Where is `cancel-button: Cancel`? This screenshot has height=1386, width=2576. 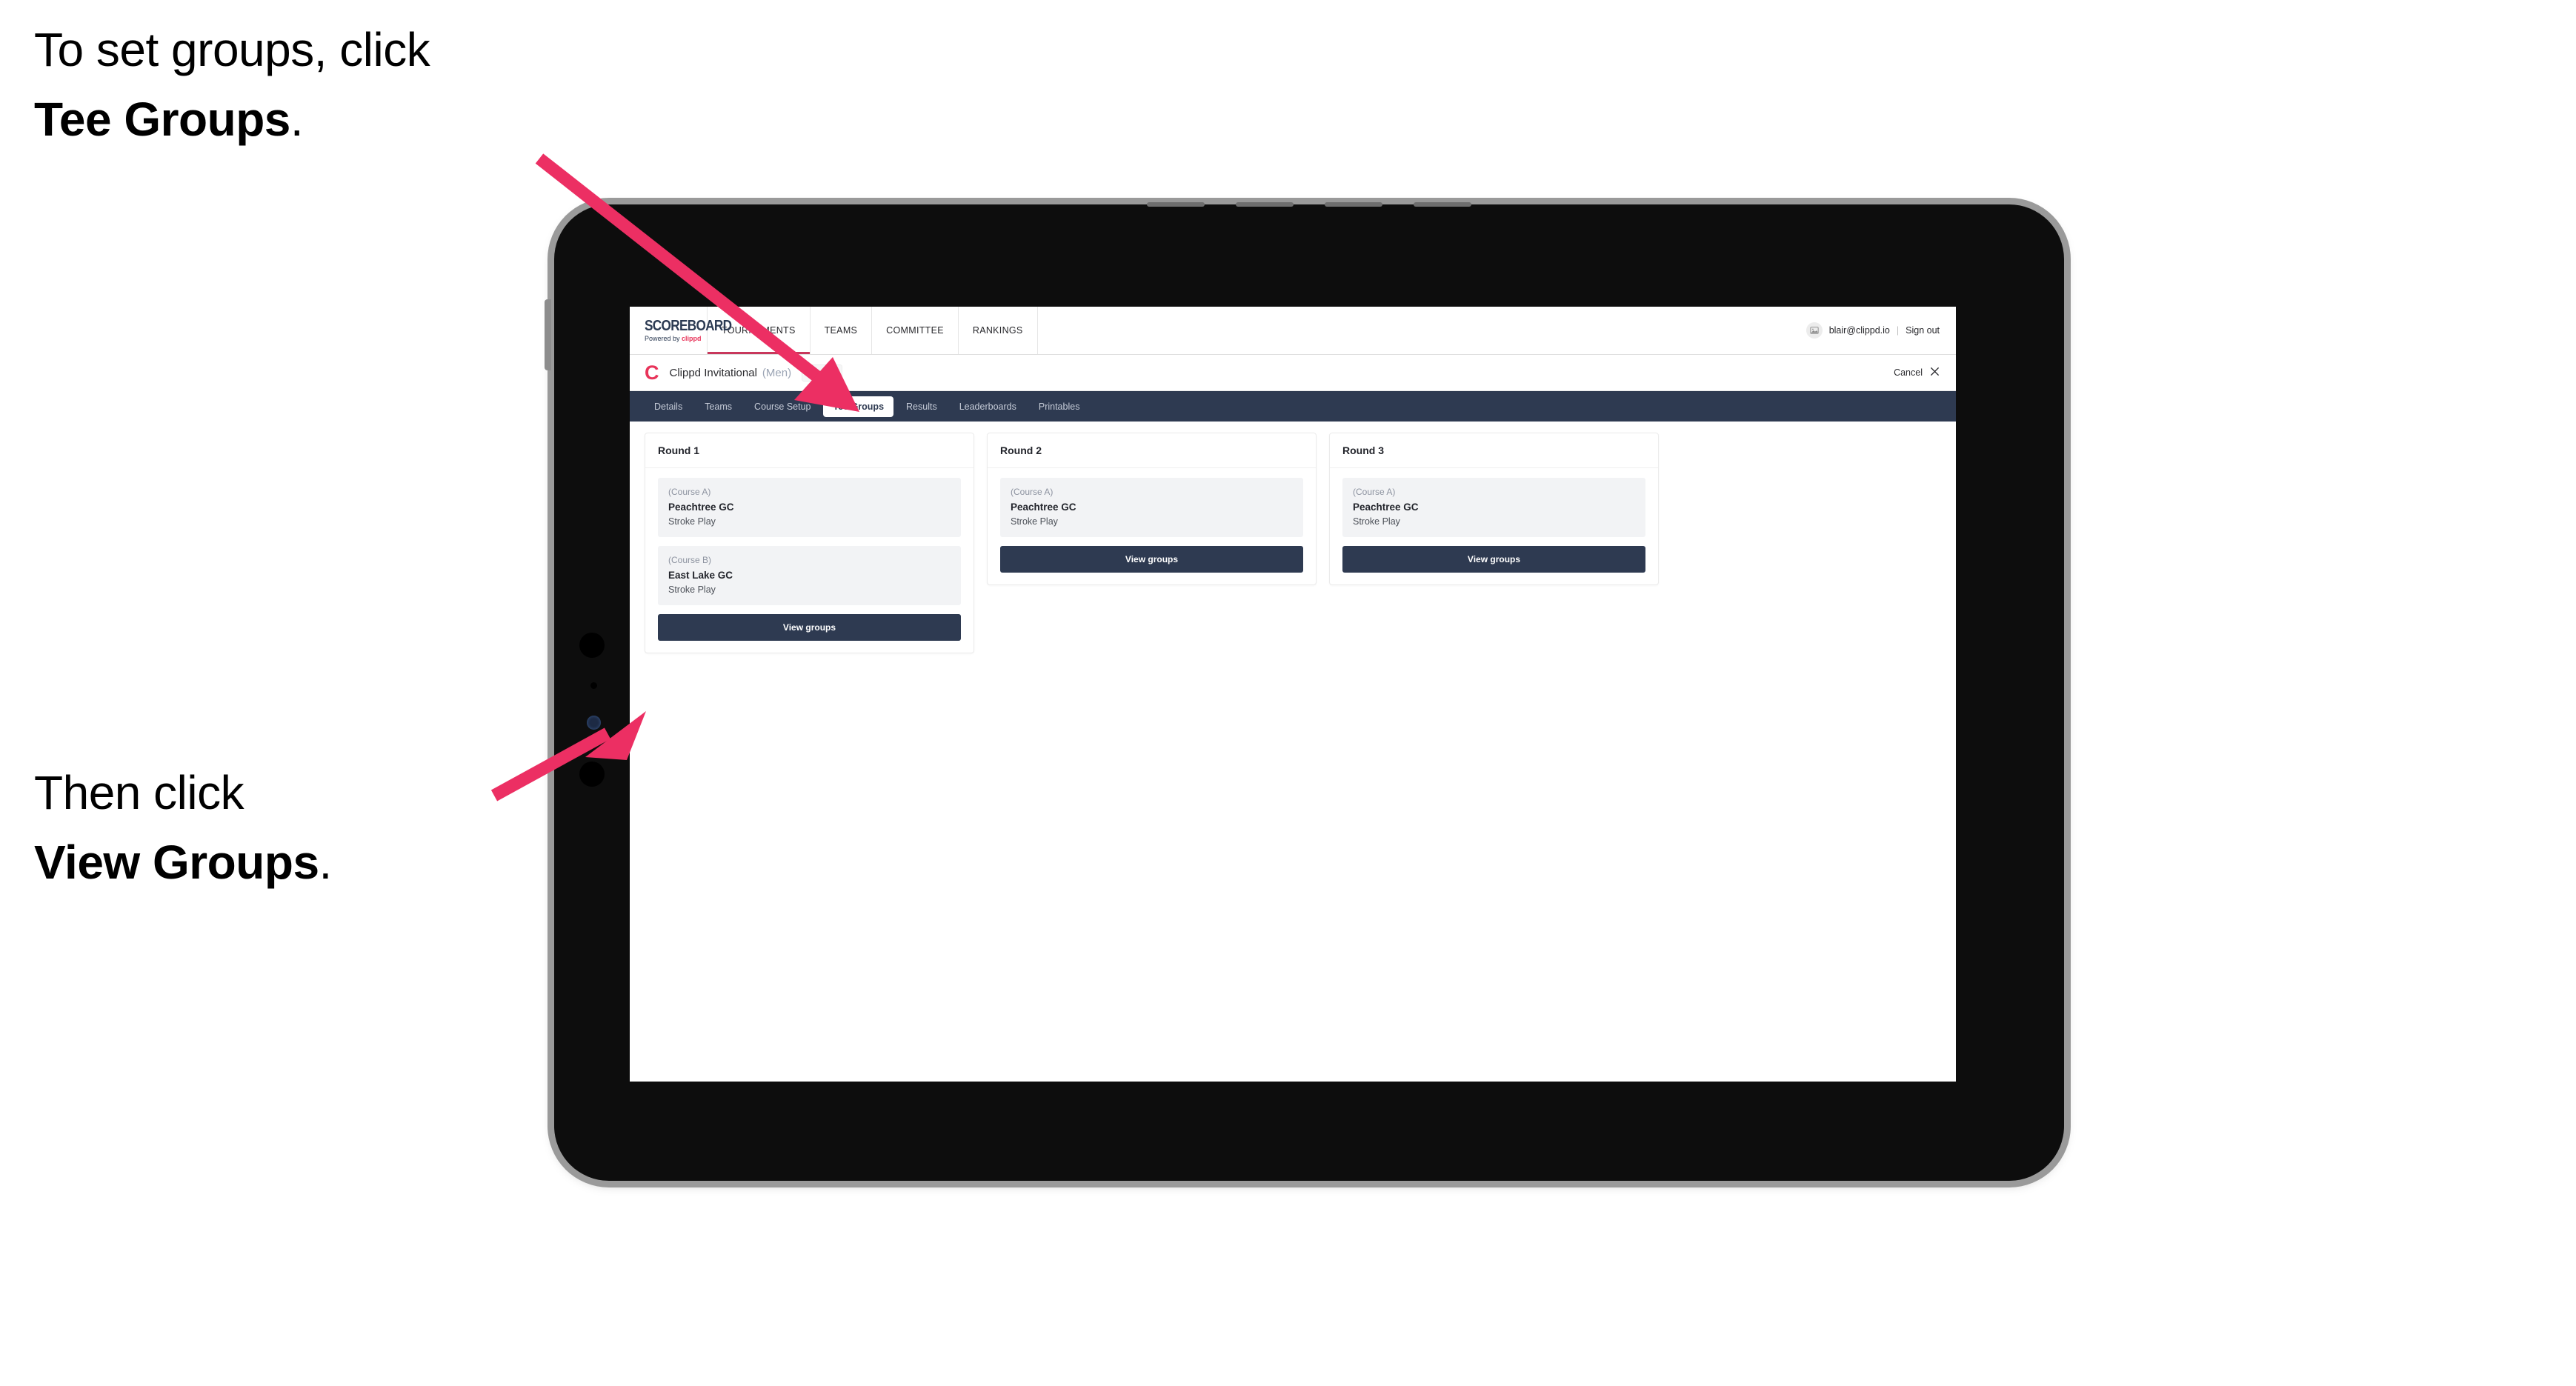
cancel-button: Cancel is located at coordinates (1917, 373).